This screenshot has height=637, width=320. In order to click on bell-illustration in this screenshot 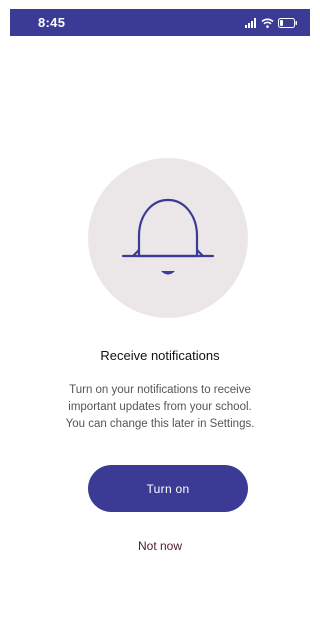, I will do `click(168, 238)`.